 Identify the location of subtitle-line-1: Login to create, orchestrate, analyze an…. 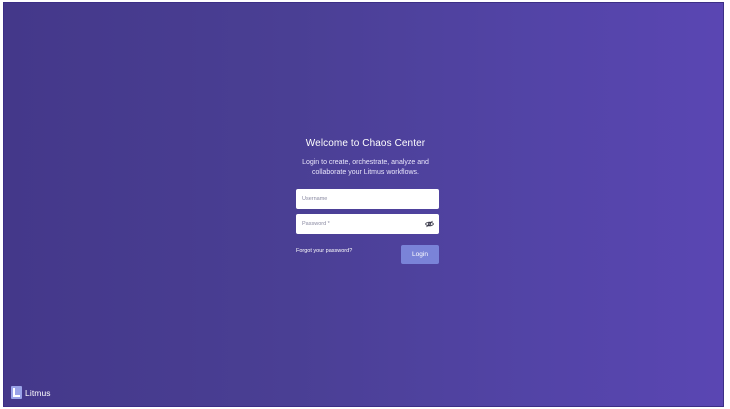
(365, 162).